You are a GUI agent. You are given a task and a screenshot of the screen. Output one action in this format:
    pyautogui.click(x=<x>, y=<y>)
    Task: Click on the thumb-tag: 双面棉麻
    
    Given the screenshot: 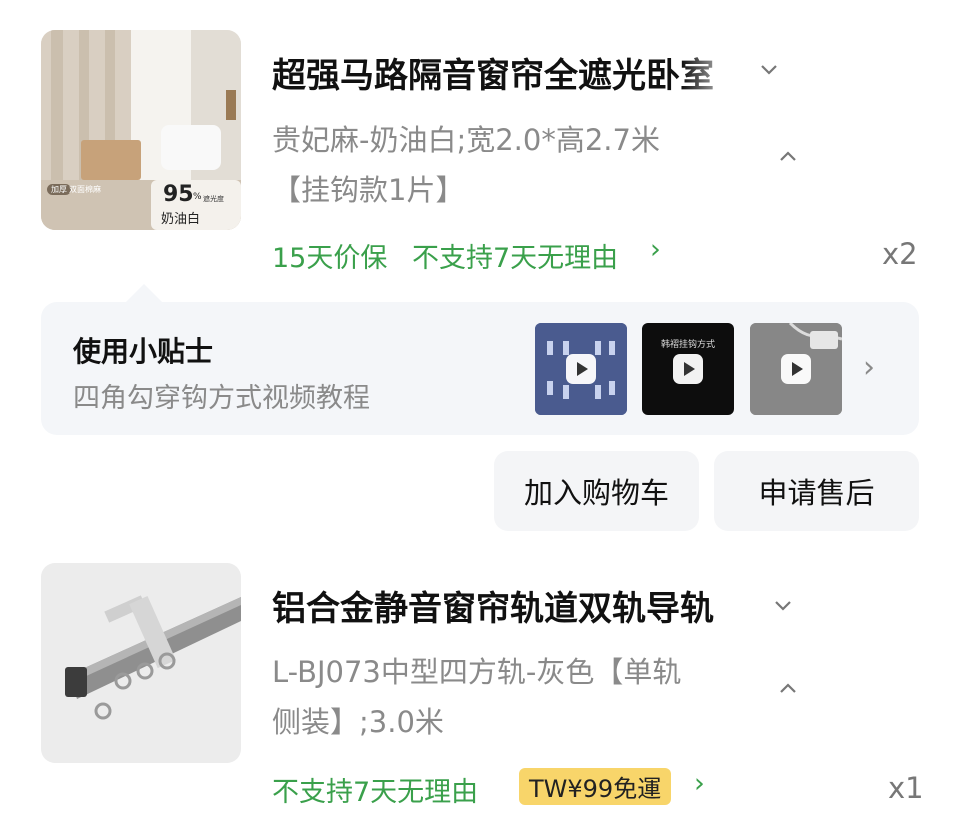 What is the action you would take?
    pyautogui.click(x=85, y=189)
    